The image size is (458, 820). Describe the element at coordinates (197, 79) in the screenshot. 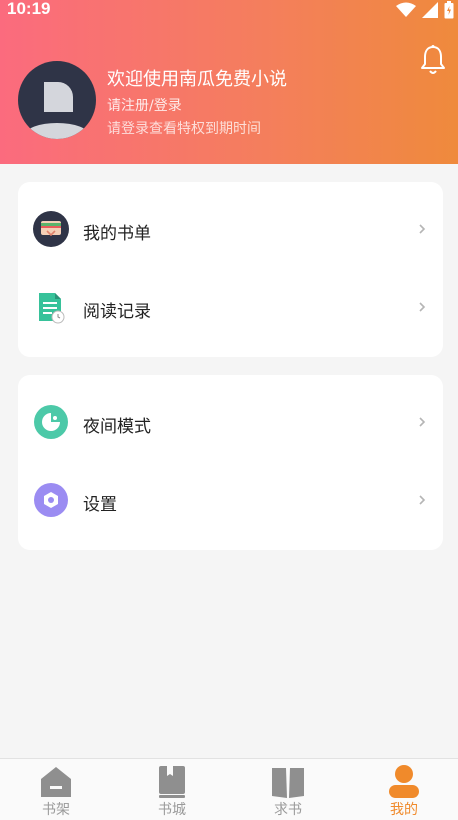

I see `welcome-text: 欢迎使用南瓜免费小说` at that location.